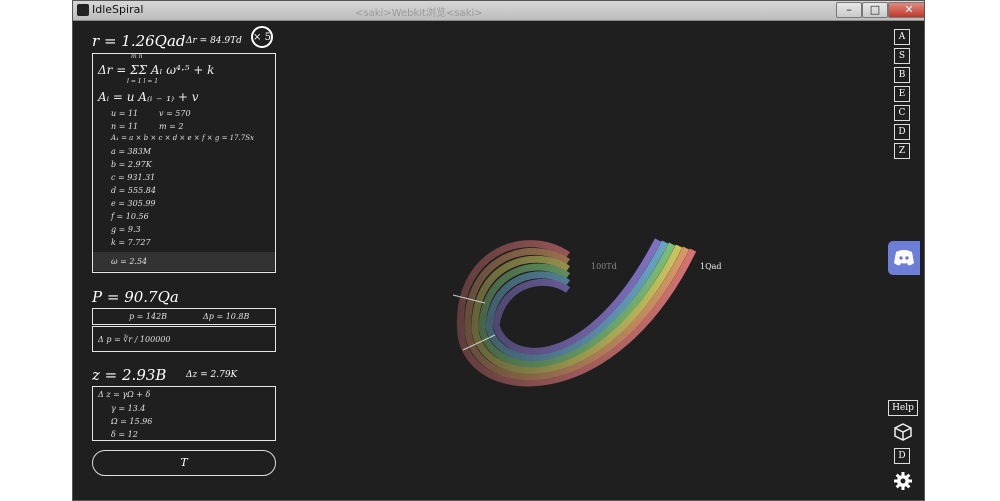  I want to click on z-value: z = 2.93B, so click(129, 375).